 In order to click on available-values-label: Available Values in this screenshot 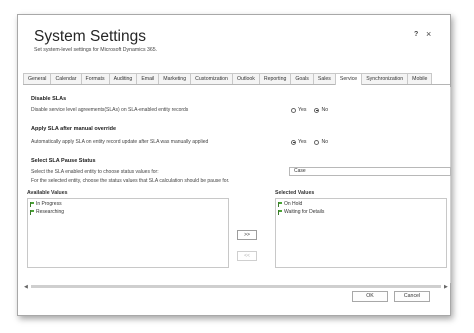, I will do `click(47, 193)`.